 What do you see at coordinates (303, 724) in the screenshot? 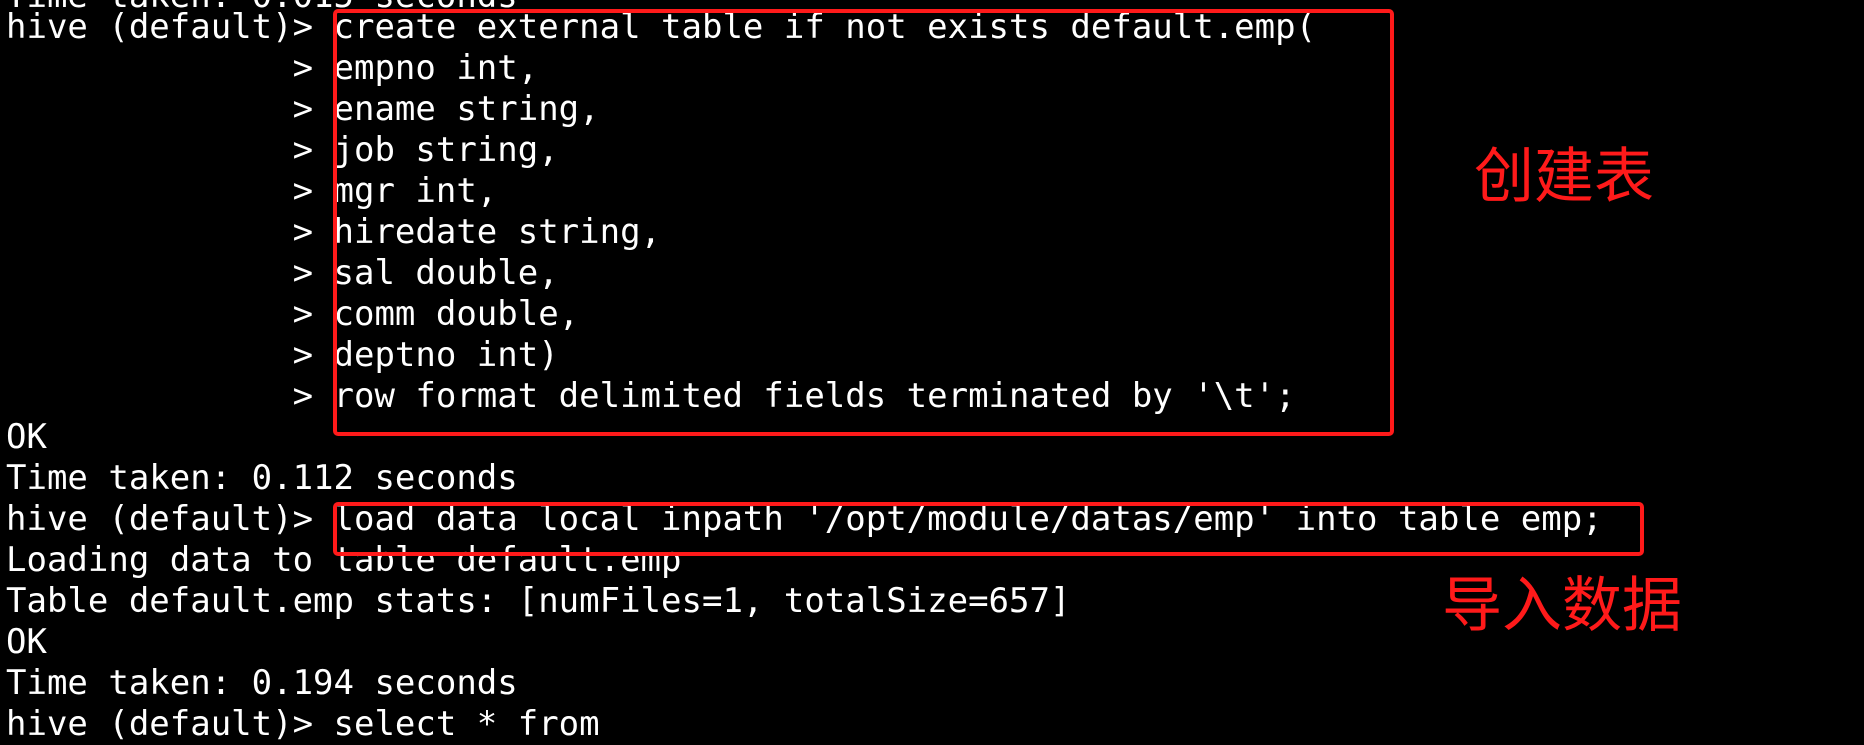
I see `terminal-line: hive (default)> select * from` at bounding box center [303, 724].